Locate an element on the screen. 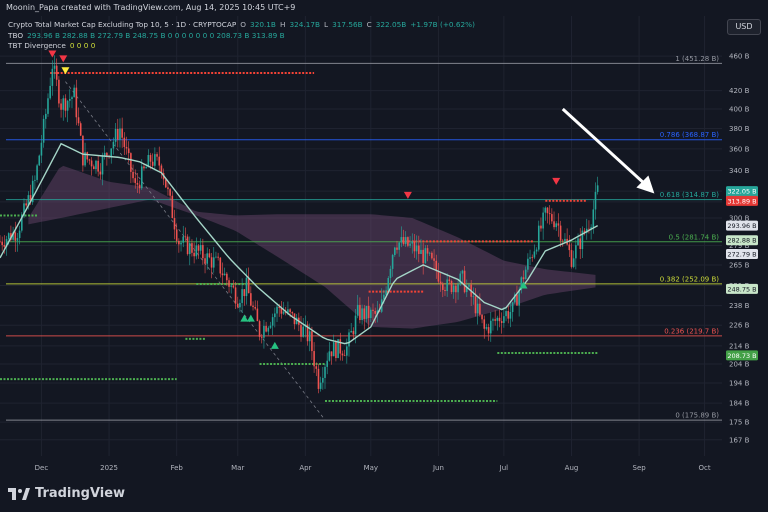  y-tick-label: 380 B is located at coordinates (739, 129).